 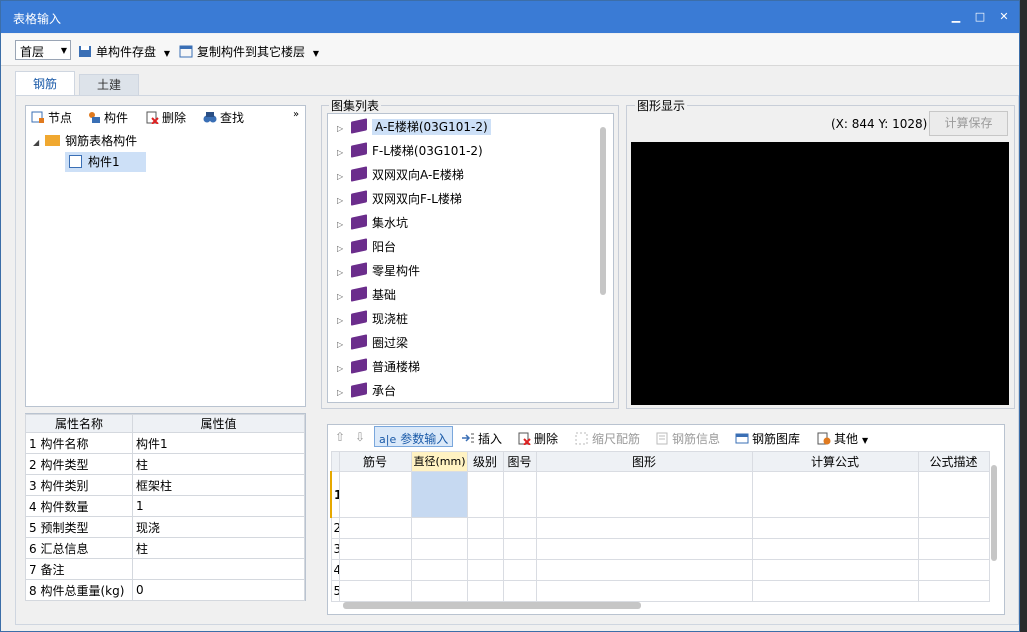 I want to click on table-row: 5, so click(x=660, y=591).